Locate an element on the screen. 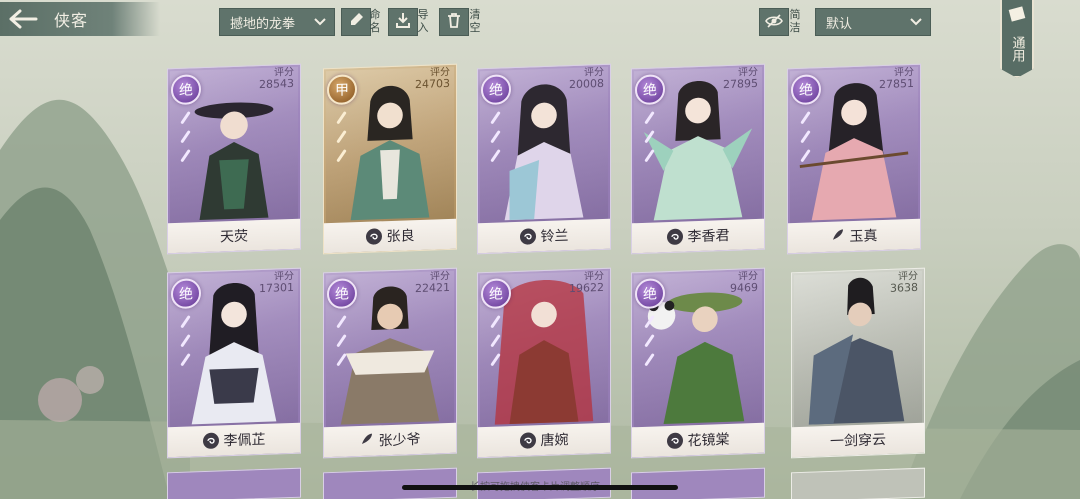 This screenshot has width=1080, height=499. score-display: 评分 24703 is located at coordinates (432, 79).